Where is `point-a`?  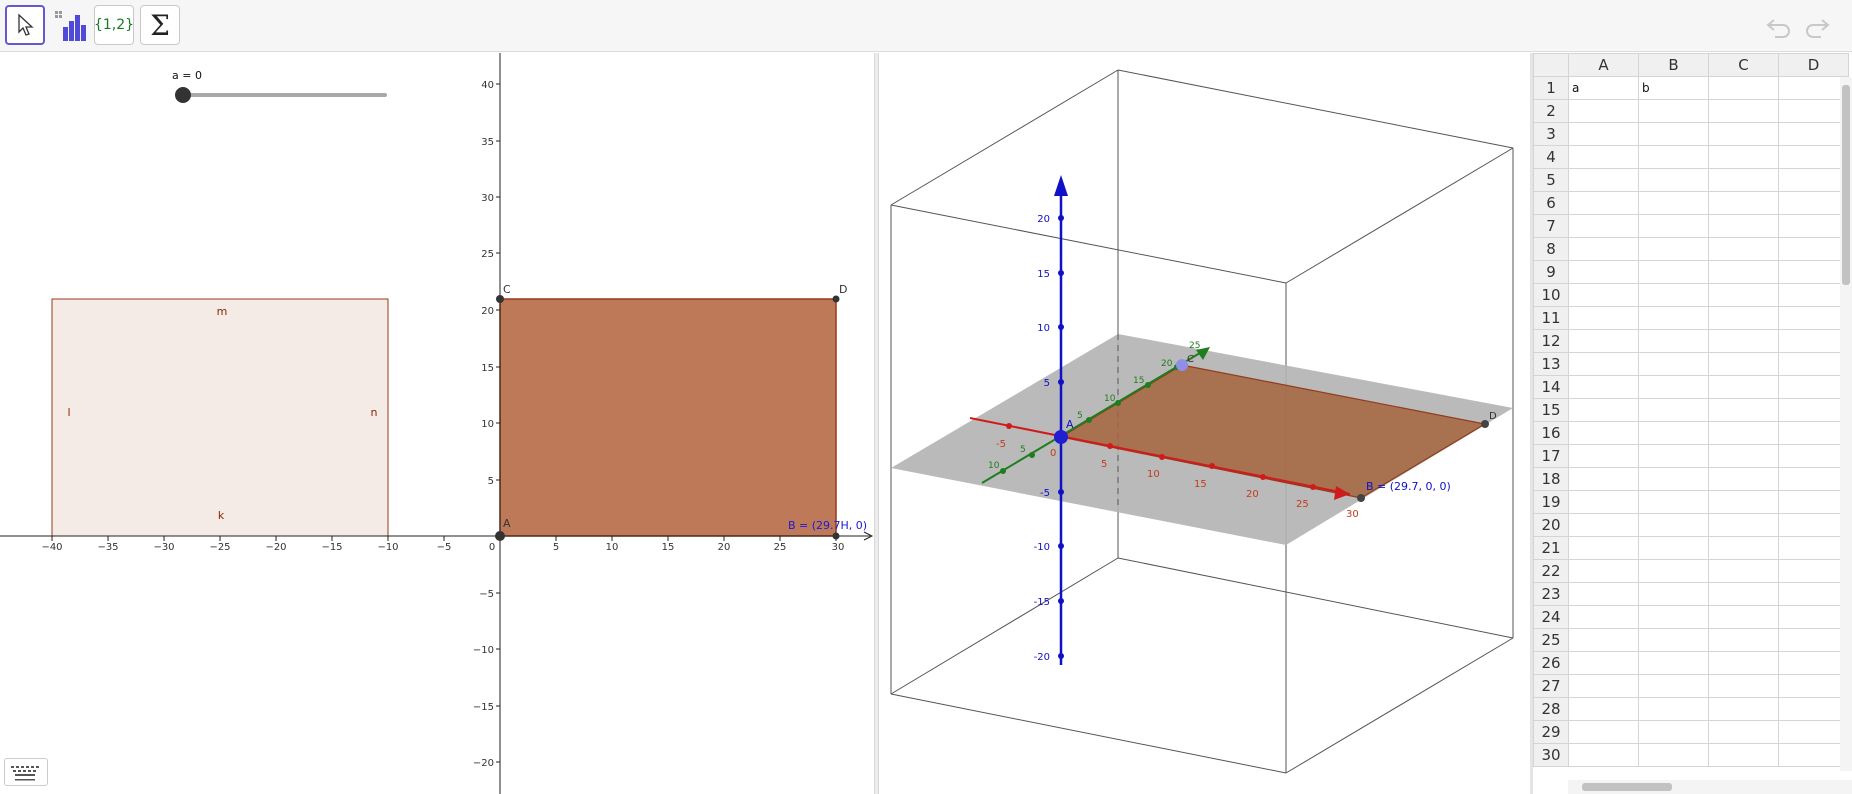
point-a is located at coordinates (500, 536).